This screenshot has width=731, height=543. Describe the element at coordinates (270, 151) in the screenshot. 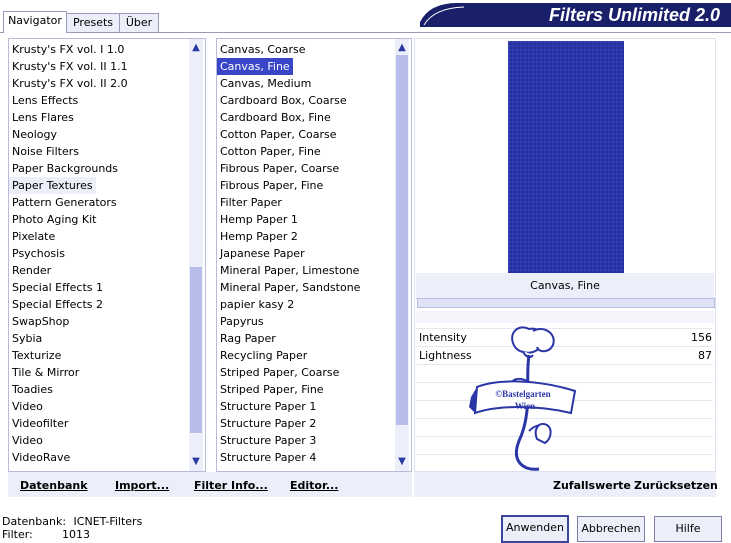

I see `filter-item: Cotton Paper, Fine` at that location.